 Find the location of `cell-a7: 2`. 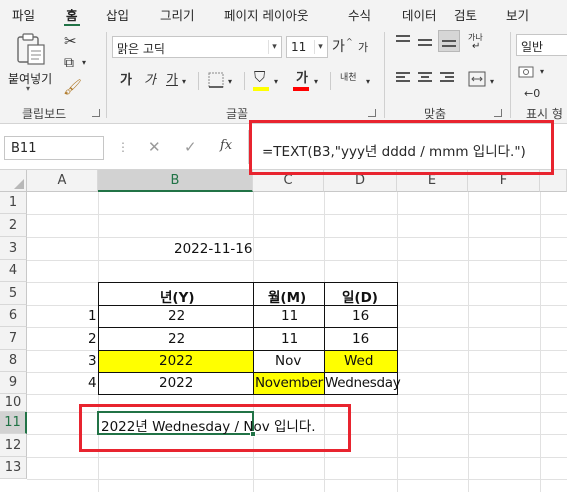

cell-a7: 2 is located at coordinates (92, 339).